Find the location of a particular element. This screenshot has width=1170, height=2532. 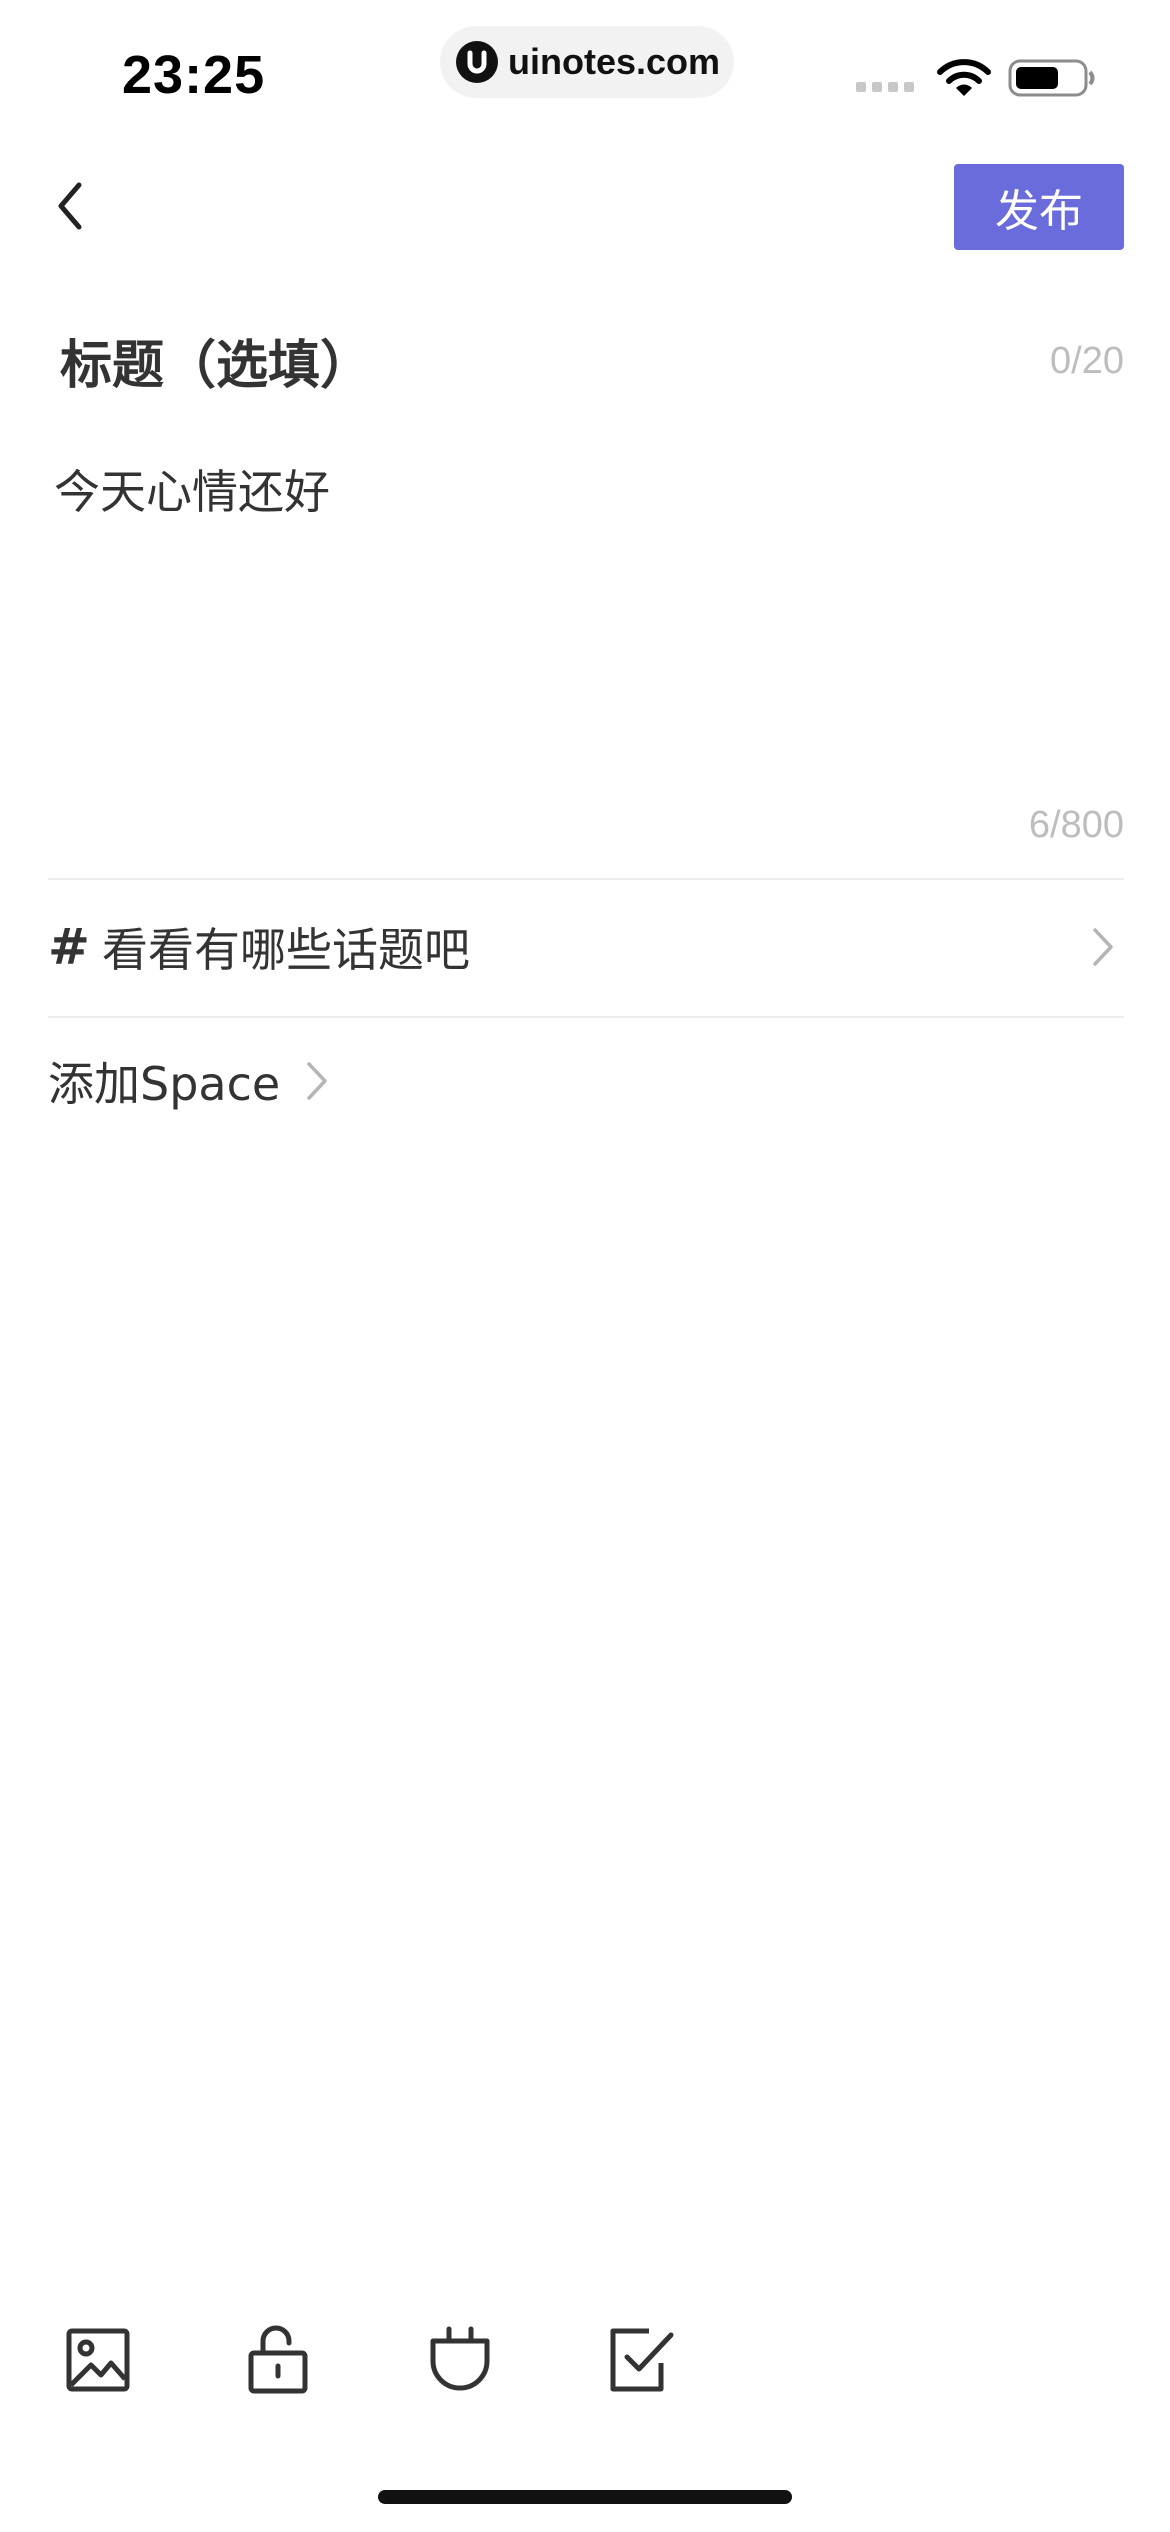

battery-icon is located at coordinates (1053, 80).